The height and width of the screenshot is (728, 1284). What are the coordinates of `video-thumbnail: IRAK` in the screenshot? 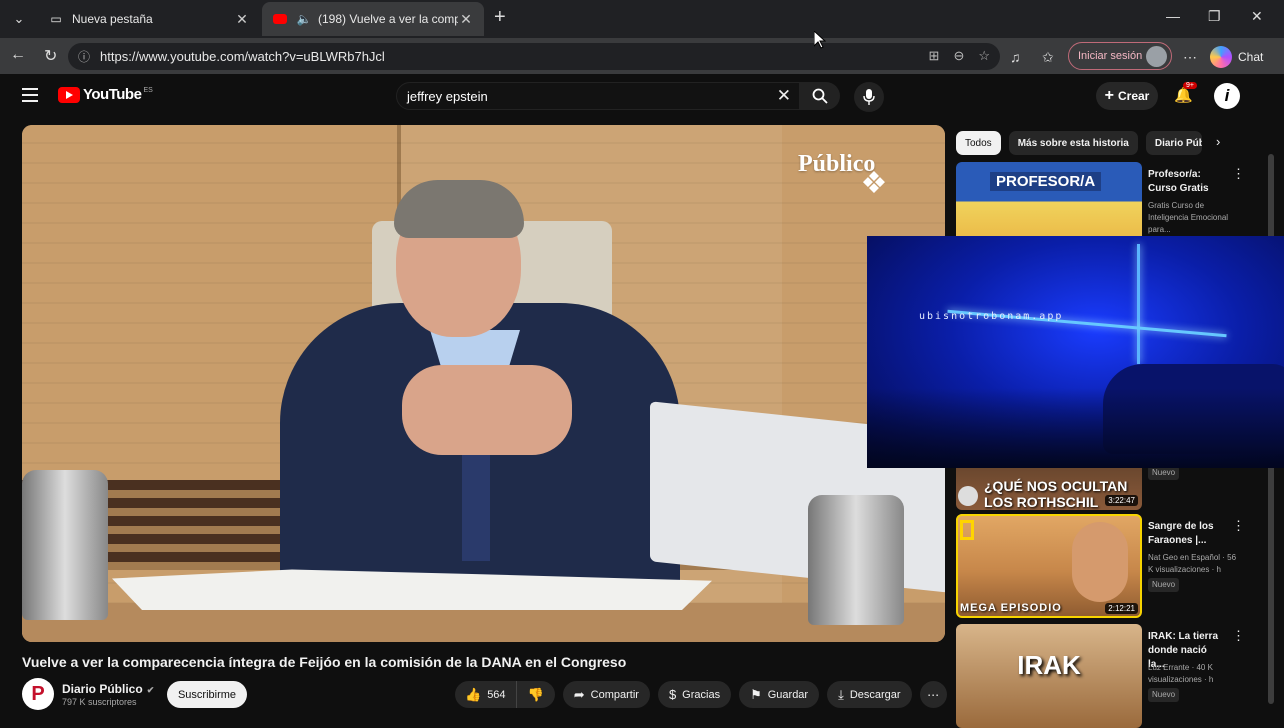 It's located at (1049, 676).